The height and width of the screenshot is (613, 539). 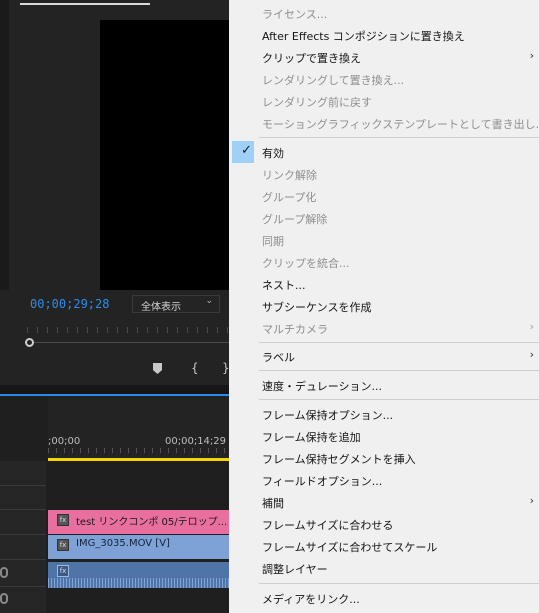 What do you see at coordinates (384, 101) in the screenshot?
I see `menu-item-restore-unrendered: レンダリング前に戻す` at bounding box center [384, 101].